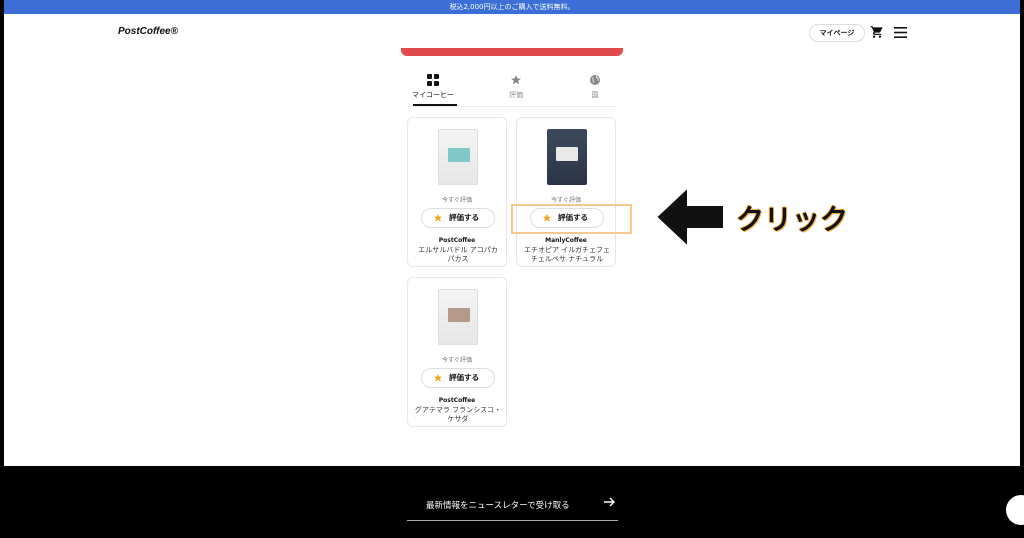 Image resolution: width=1024 pixels, height=538 pixels. I want to click on cart-icon, so click(877, 32).